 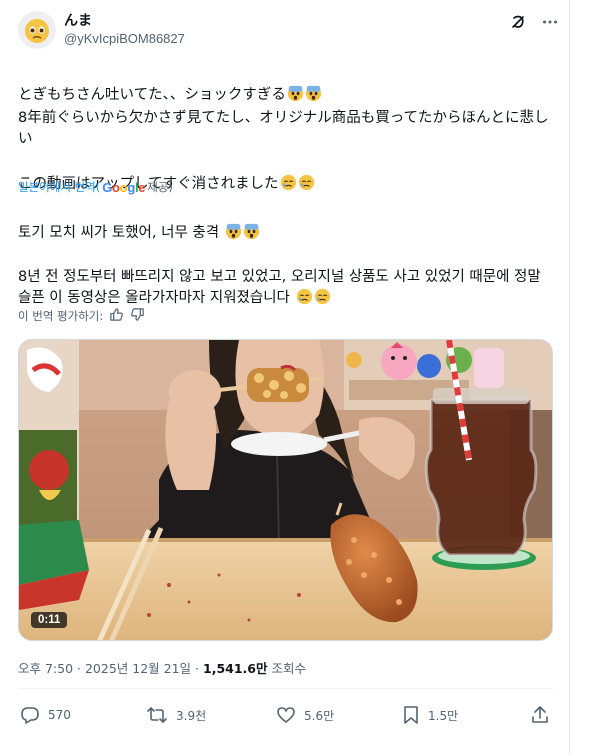 I want to click on share-icon, so click(x=540, y=714).